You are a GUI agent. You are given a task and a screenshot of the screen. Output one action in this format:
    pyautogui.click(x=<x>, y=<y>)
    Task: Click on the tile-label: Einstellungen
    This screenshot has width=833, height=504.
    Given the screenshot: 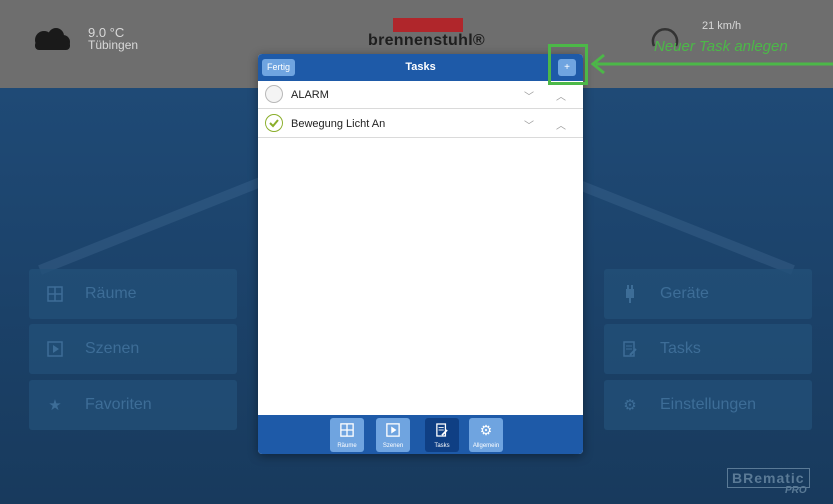 What is the action you would take?
    pyautogui.click(x=708, y=404)
    